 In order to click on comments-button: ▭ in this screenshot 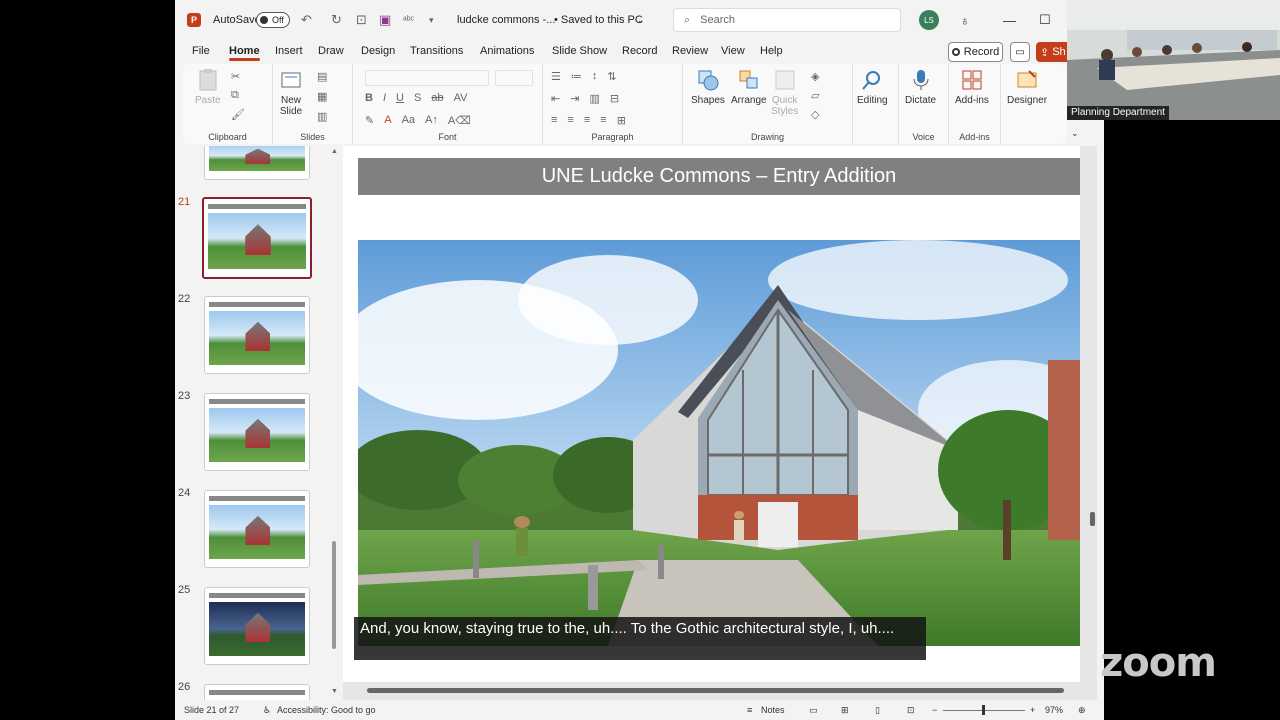, I will do `click(1020, 52)`.